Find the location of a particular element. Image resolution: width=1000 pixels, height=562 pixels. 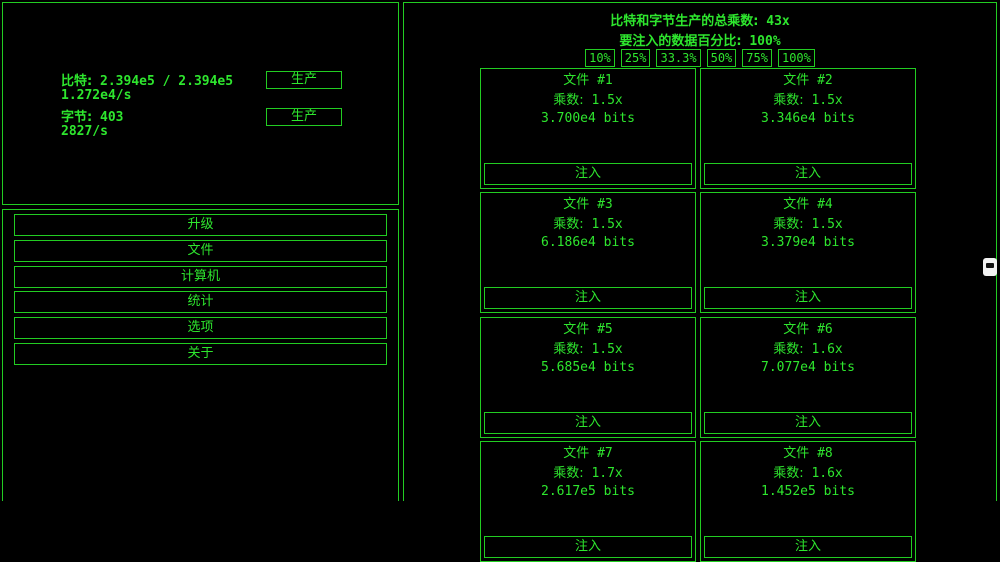

bits-label: 比特: is located at coordinates (77, 81).